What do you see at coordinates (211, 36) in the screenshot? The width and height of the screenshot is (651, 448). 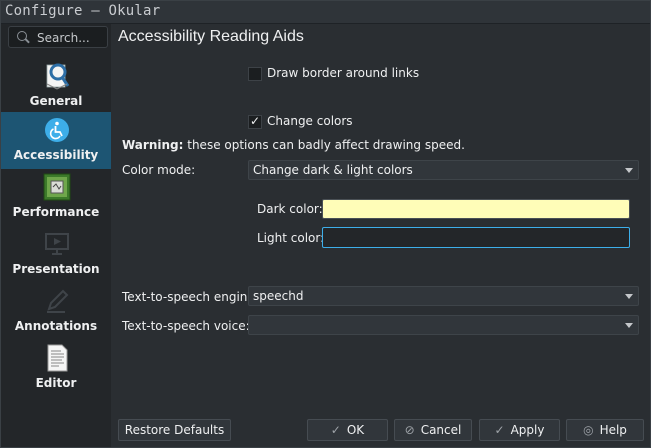 I see `page-title: Accessibility Reading Aids` at bounding box center [211, 36].